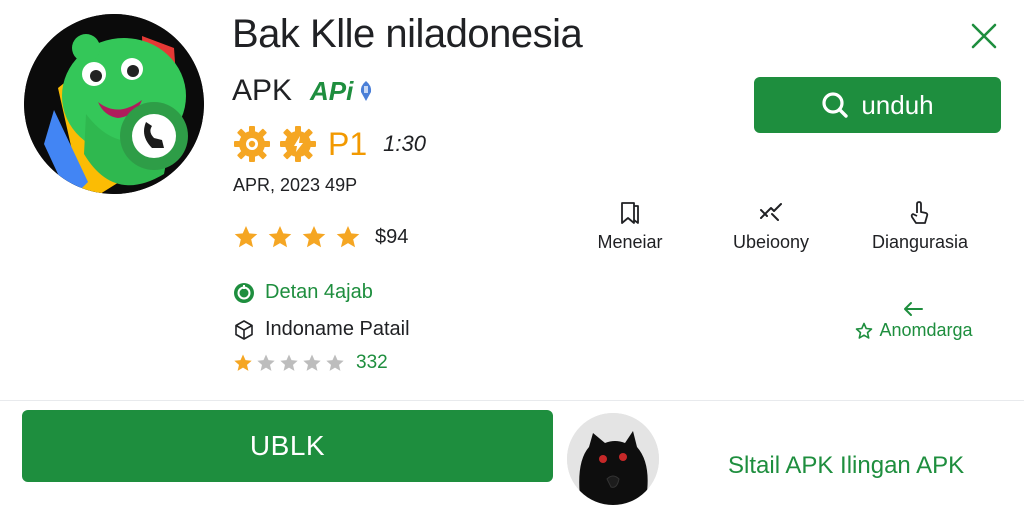  Describe the element at coordinates (920, 226) in the screenshot. I see `action-hand: Diangurasia` at that location.